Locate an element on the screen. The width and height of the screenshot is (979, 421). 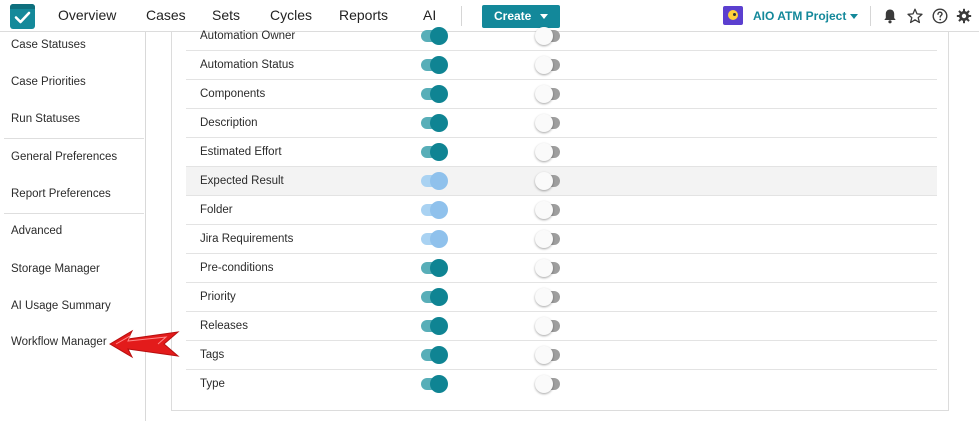
field-row: Automation Status is located at coordinates (561, 65).